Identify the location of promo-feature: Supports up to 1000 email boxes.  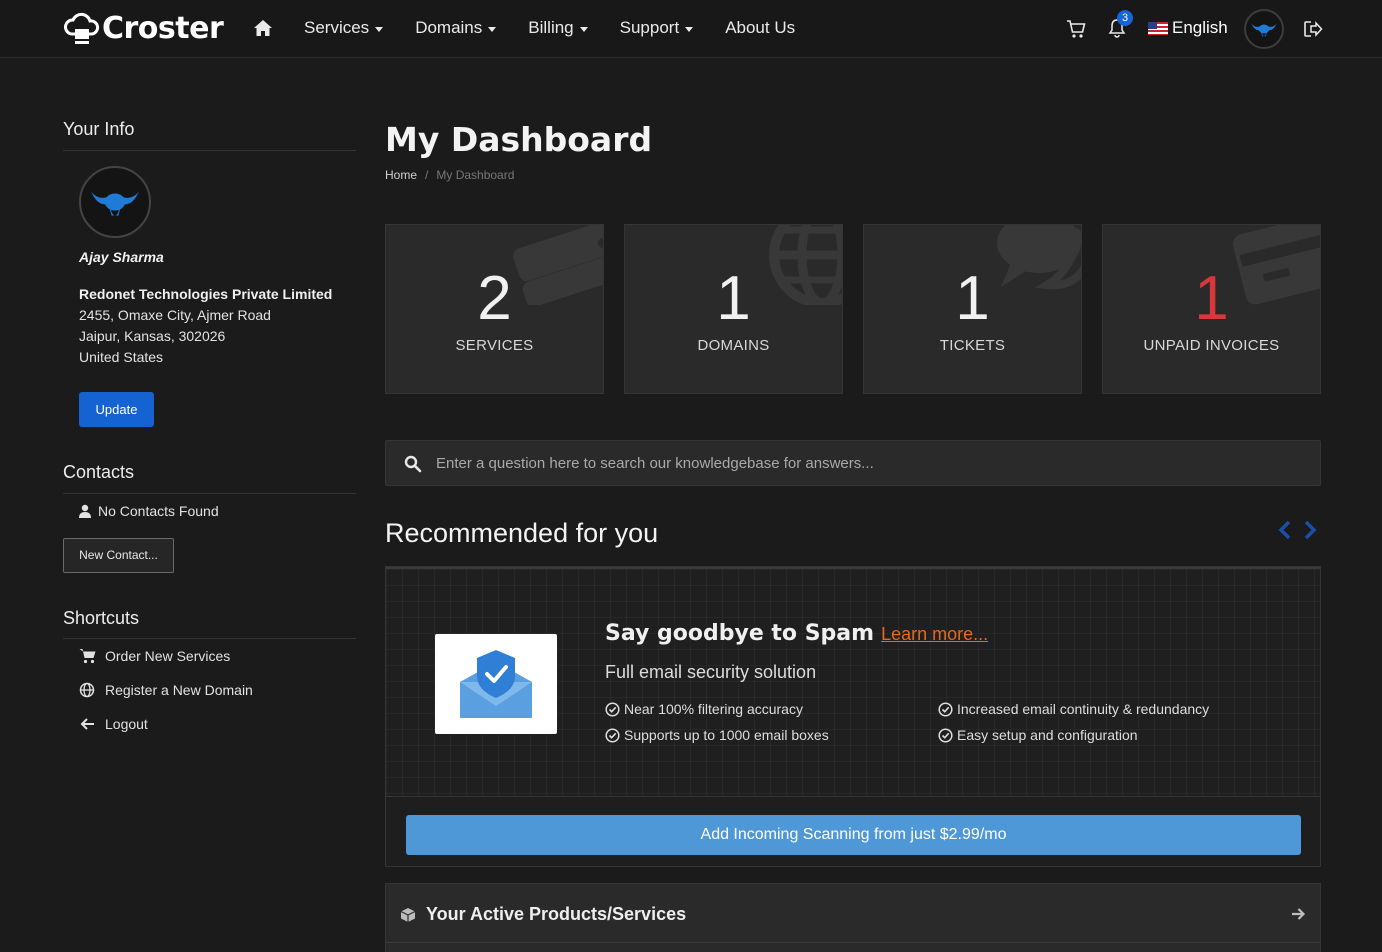
(717, 735).